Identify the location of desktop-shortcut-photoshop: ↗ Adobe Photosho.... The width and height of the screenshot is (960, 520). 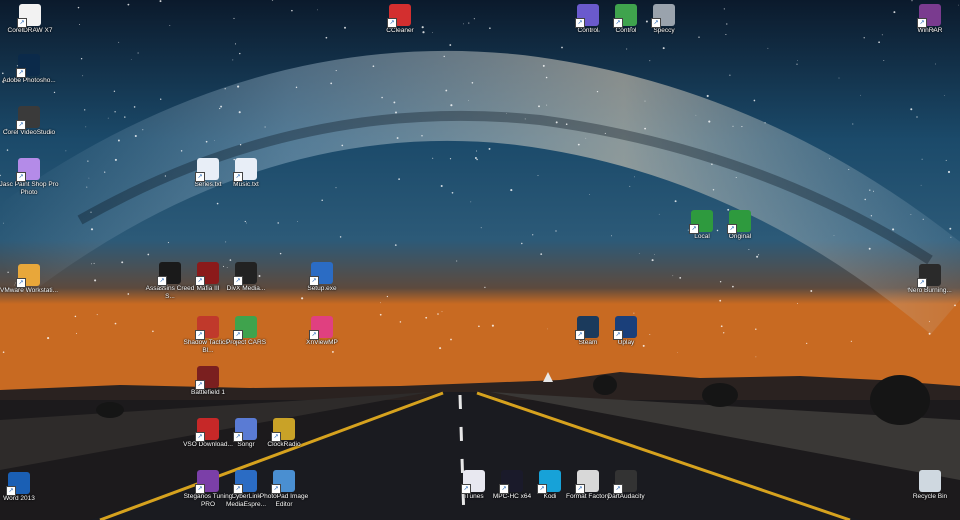
(29, 69).